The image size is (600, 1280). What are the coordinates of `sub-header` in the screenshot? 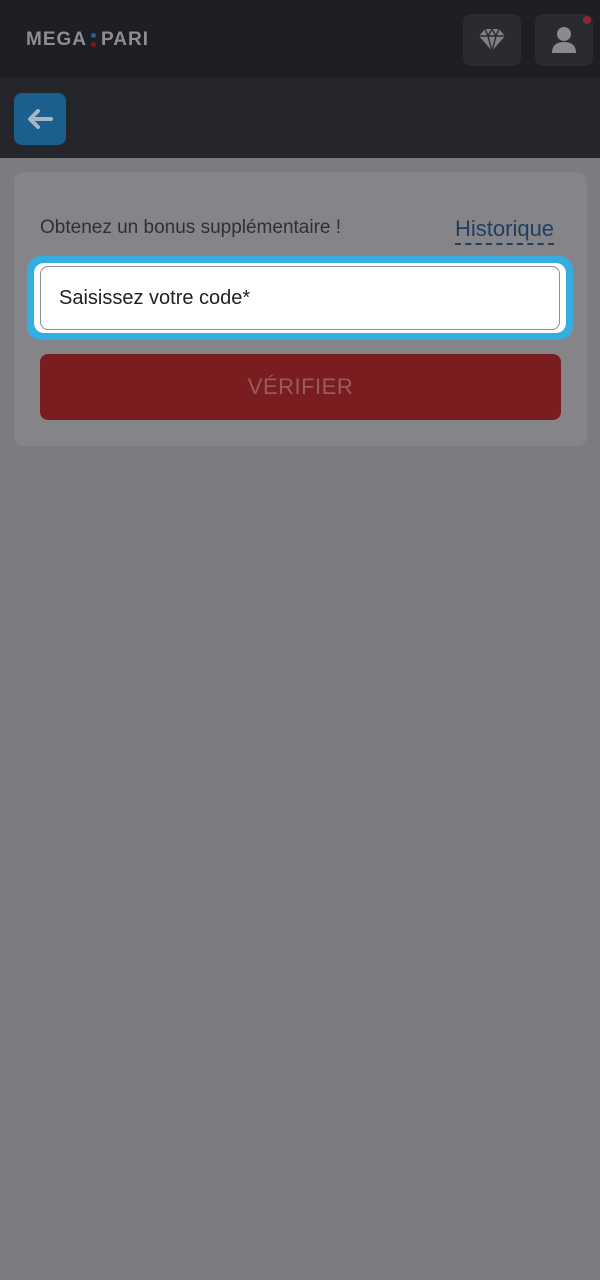 It's located at (300, 118).